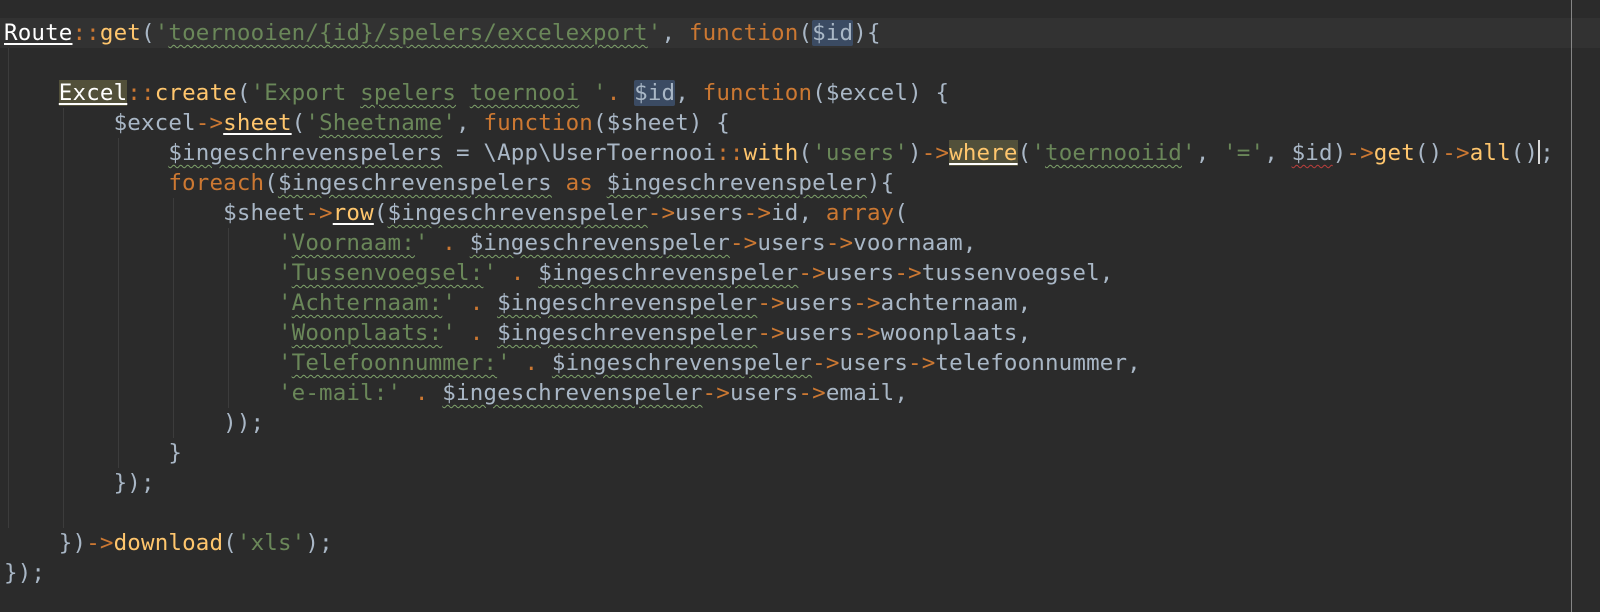 The image size is (1600, 612). Describe the element at coordinates (779, 423) in the screenshot. I see `code-line: ));` at that location.